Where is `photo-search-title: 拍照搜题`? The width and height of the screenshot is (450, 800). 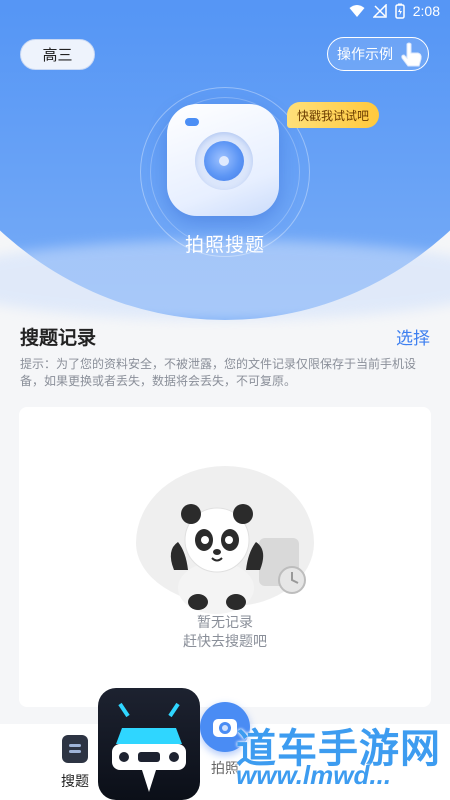 photo-search-title: 拍照搜题 is located at coordinates (225, 243).